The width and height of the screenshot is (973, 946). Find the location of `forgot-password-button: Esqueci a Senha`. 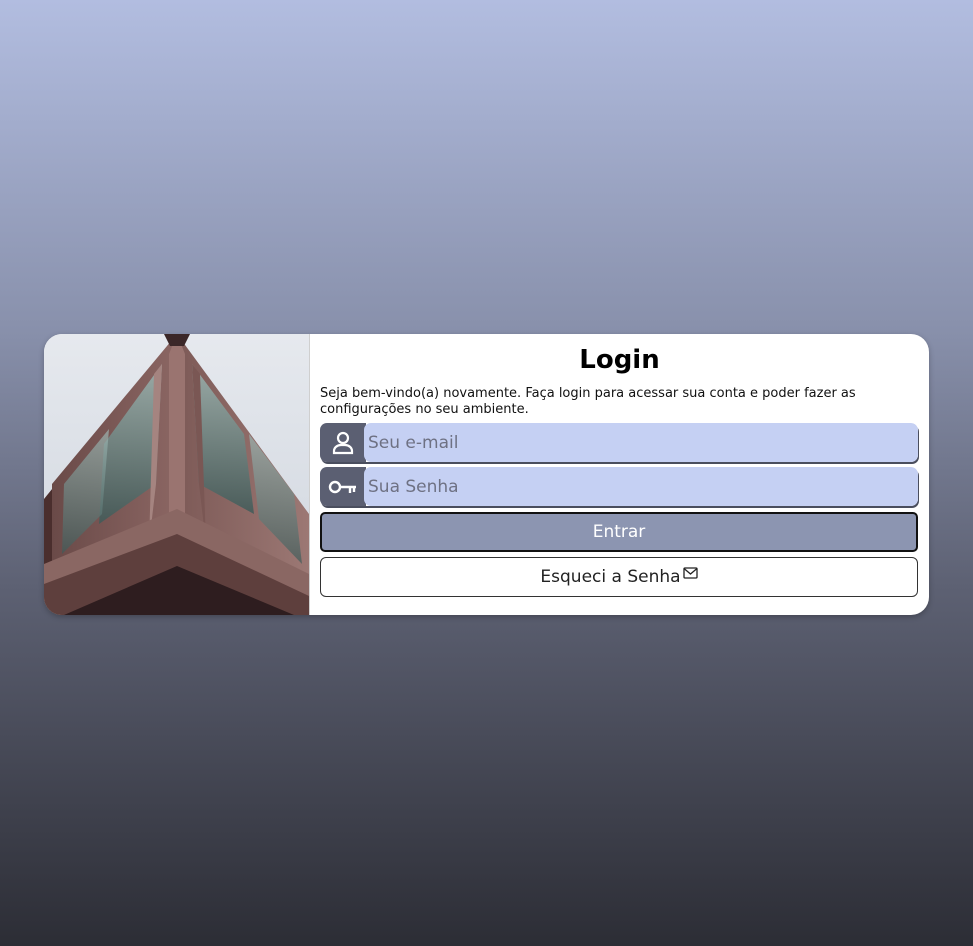

forgot-password-button: Esqueci a Senha is located at coordinates (619, 577).